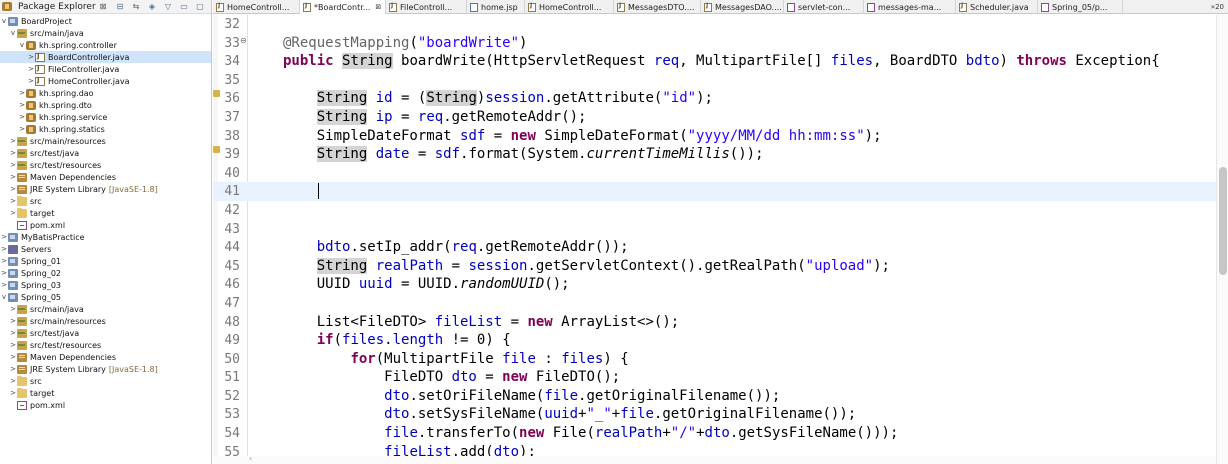 The width and height of the screenshot is (1228, 464). What do you see at coordinates (714, 247) in the screenshot?
I see `code-line: 44 bdto.setIp_addr(req.getRemoteAddr());` at bounding box center [714, 247].